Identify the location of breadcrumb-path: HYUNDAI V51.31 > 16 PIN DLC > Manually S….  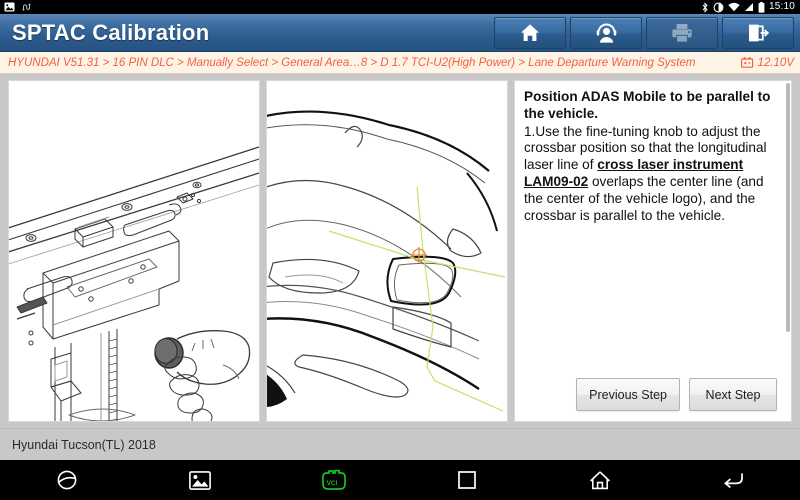
(351, 63).